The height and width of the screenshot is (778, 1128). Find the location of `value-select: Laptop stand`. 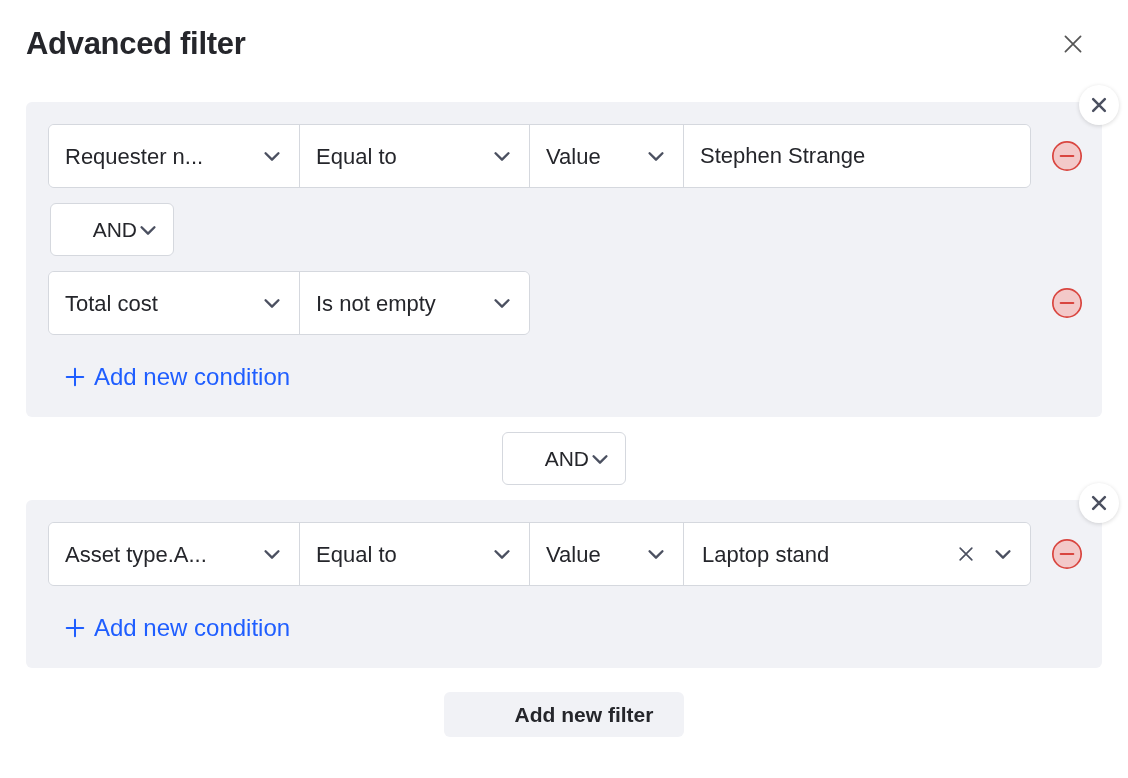

value-select: Laptop stand is located at coordinates (856, 554).